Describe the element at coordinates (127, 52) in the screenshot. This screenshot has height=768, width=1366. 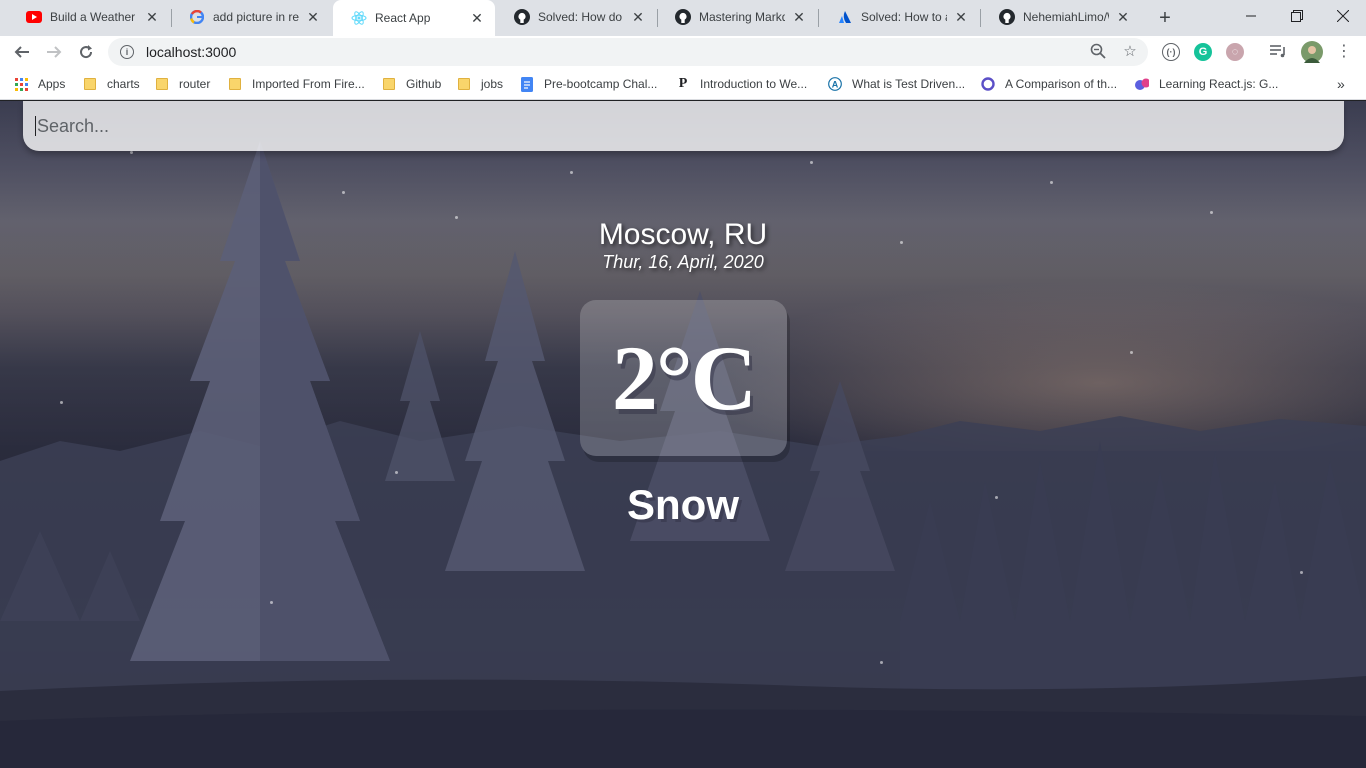
I see `info-icon: i` at that location.